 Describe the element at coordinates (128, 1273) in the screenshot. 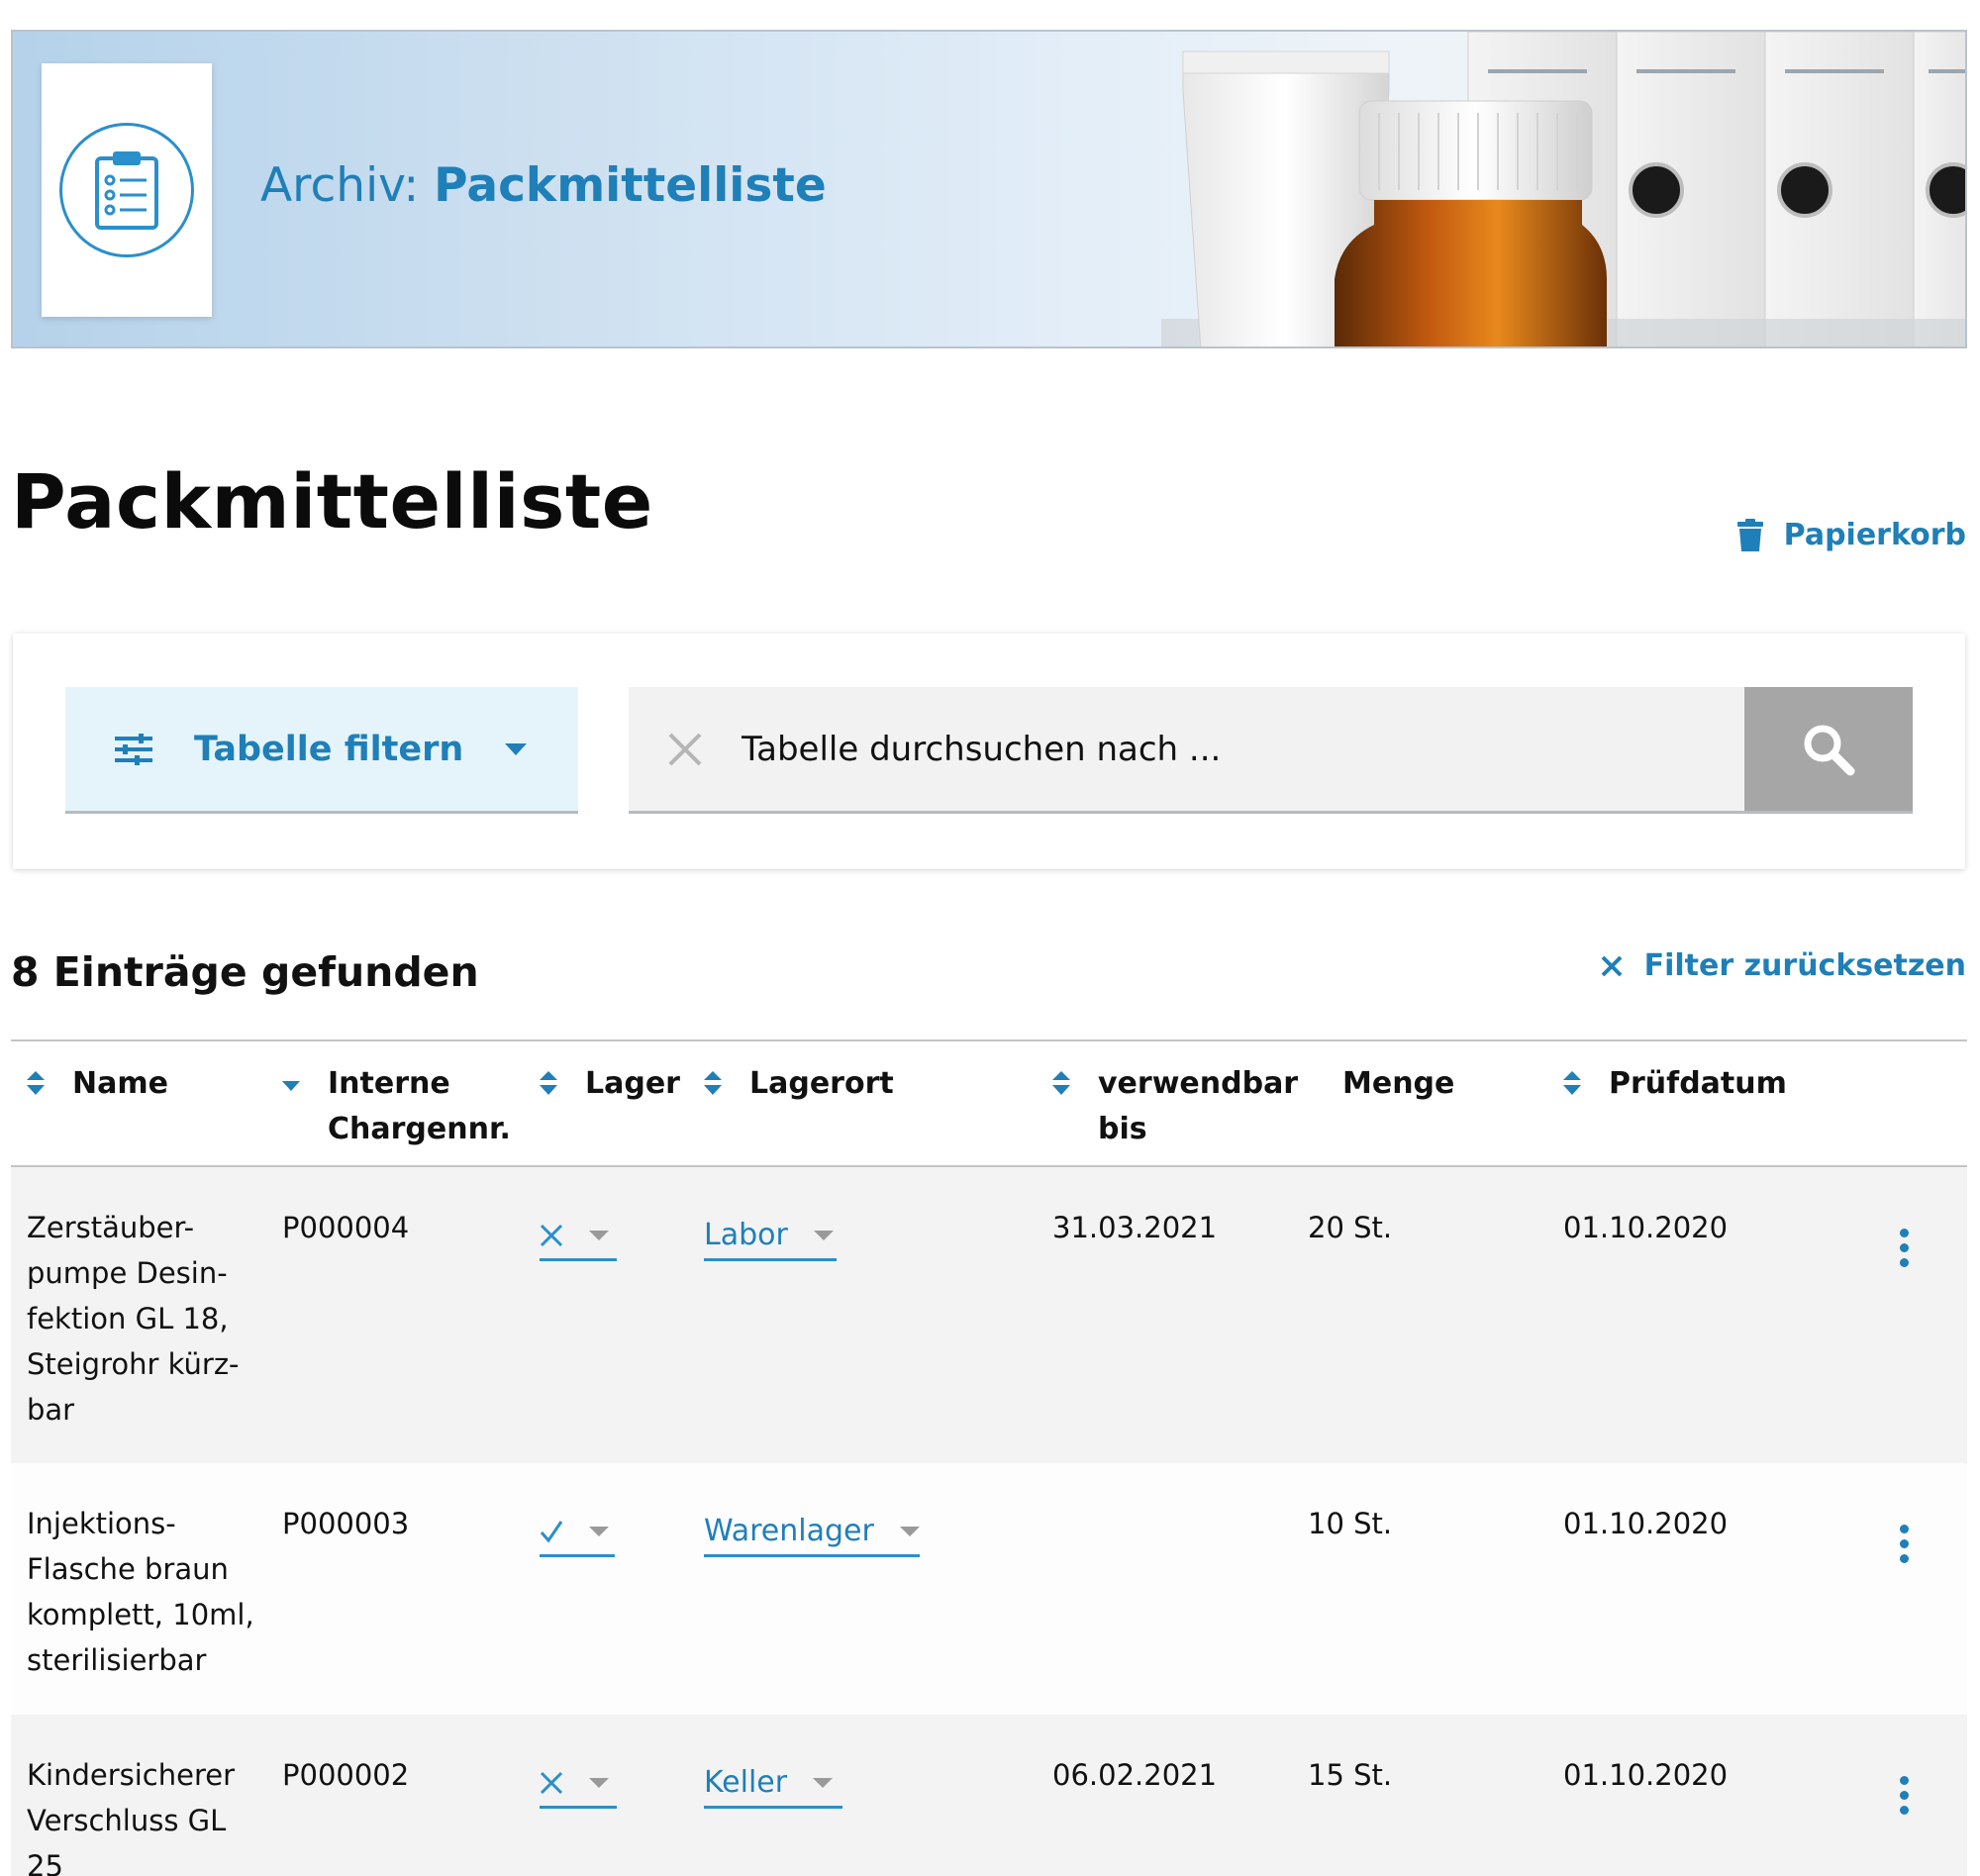

I see `cell-name-line: pumpe Desin-` at that location.